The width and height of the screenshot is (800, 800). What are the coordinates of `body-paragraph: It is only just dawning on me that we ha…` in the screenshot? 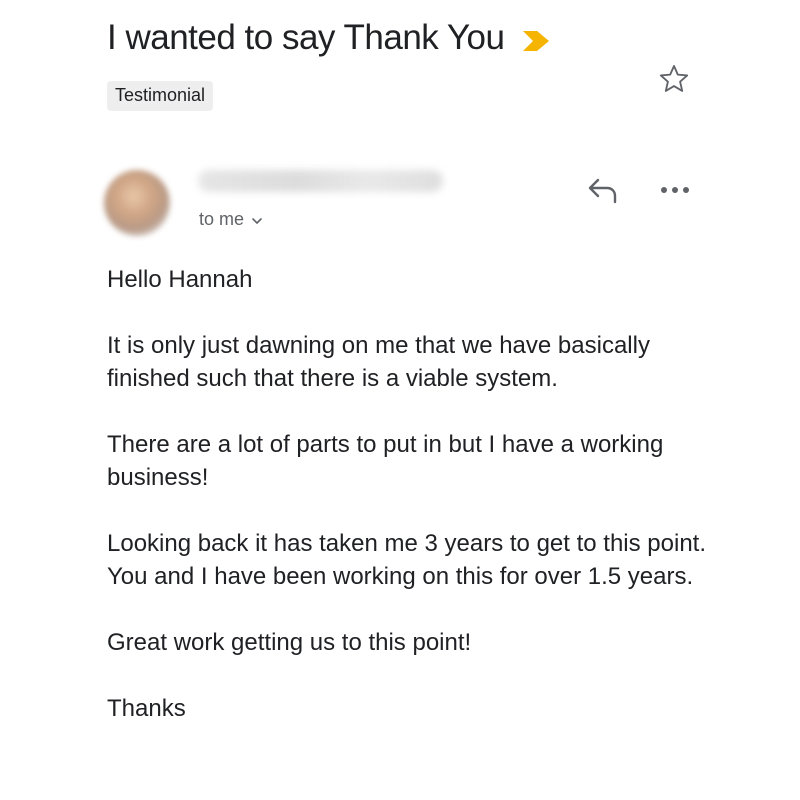 It's located at (378, 362).